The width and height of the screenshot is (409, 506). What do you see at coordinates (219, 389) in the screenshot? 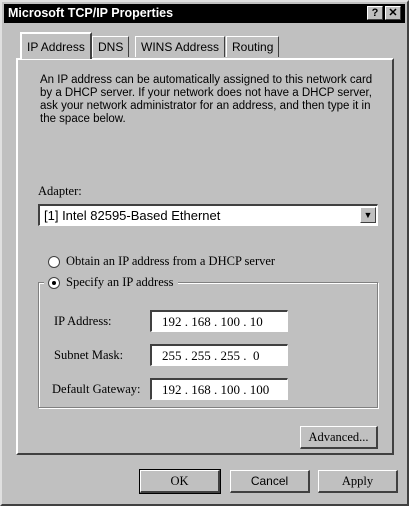
I see `default-gateway-input: 192 . 168 . 100 . 100` at bounding box center [219, 389].